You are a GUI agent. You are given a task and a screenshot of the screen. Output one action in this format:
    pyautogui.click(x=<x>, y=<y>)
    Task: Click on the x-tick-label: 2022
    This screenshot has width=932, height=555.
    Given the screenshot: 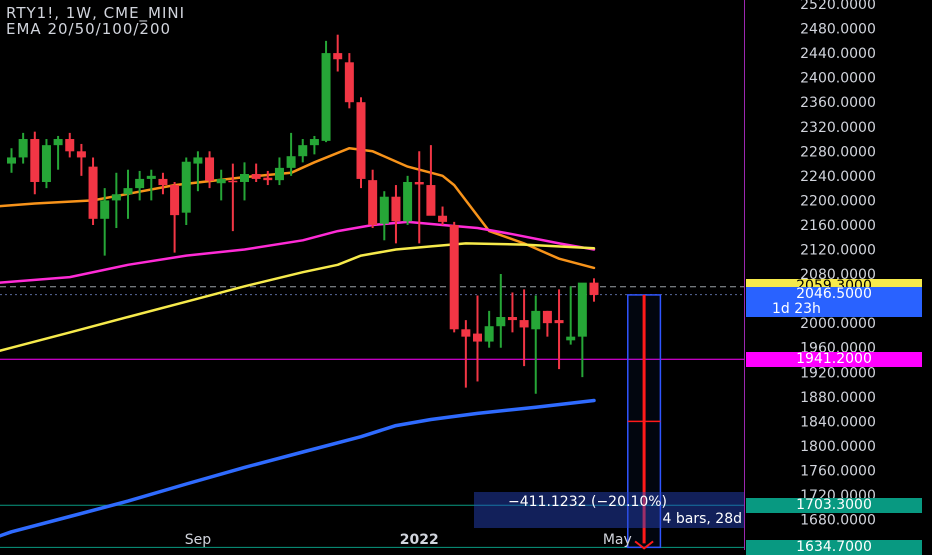 What is the action you would take?
    pyautogui.click(x=419, y=540)
    